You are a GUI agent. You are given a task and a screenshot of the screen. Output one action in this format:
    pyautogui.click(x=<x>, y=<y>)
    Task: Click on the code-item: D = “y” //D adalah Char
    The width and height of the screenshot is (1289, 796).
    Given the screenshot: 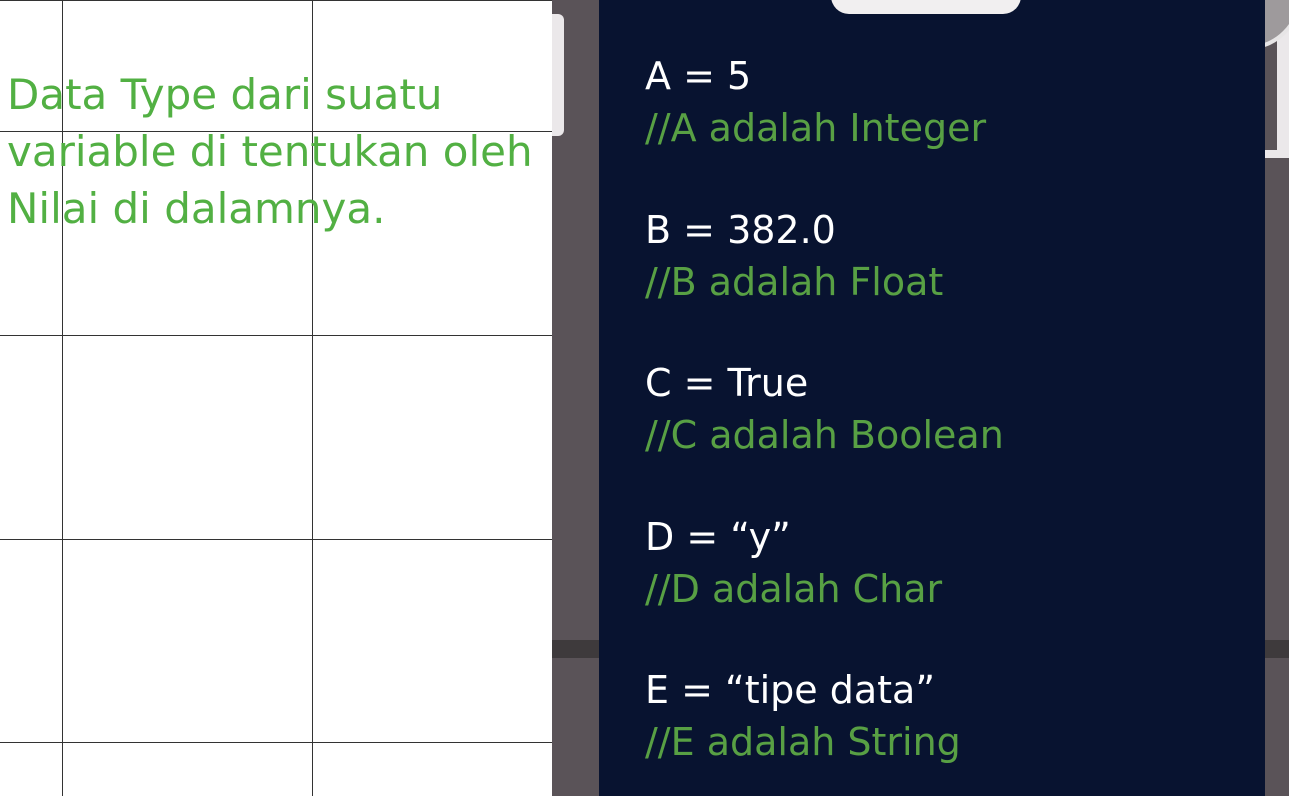 What is the action you would take?
    pyautogui.click(x=824, y=588)
    